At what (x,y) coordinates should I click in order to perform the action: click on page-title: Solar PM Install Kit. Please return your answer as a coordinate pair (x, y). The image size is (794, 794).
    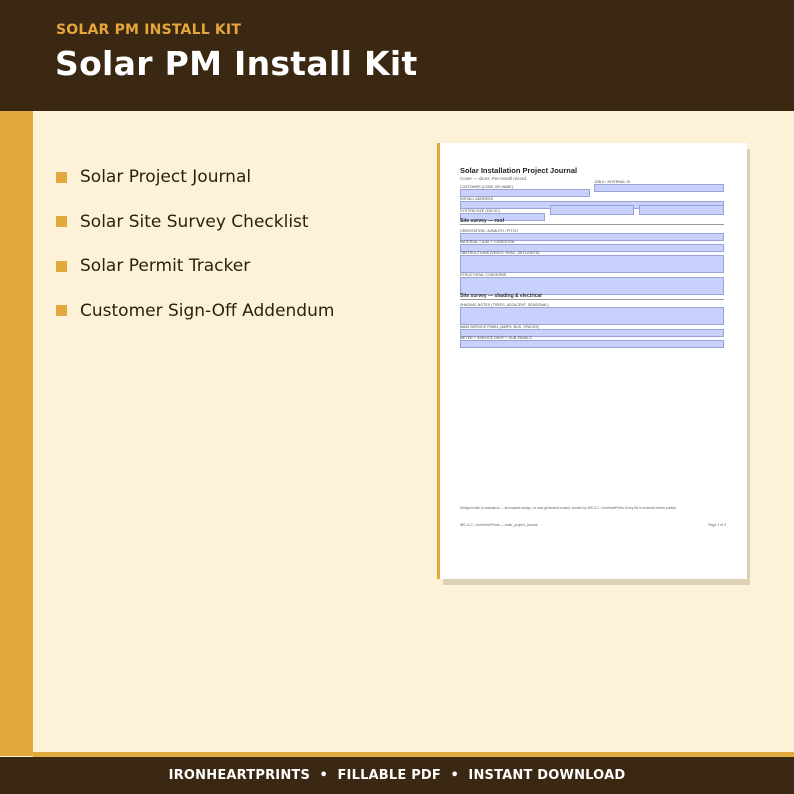
    Looking at the image, I should click on (236, 63).